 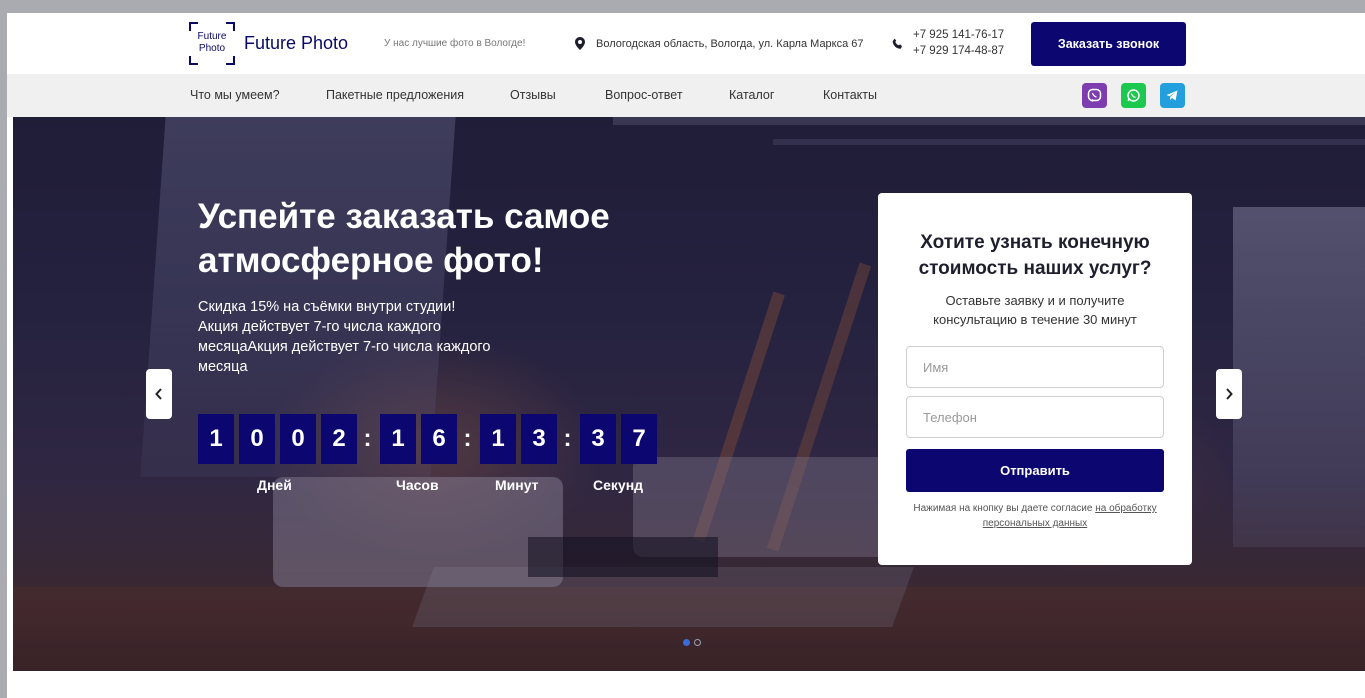 I want to click on order-call-button: Заказать звонок, so click(x=1108, y=44).